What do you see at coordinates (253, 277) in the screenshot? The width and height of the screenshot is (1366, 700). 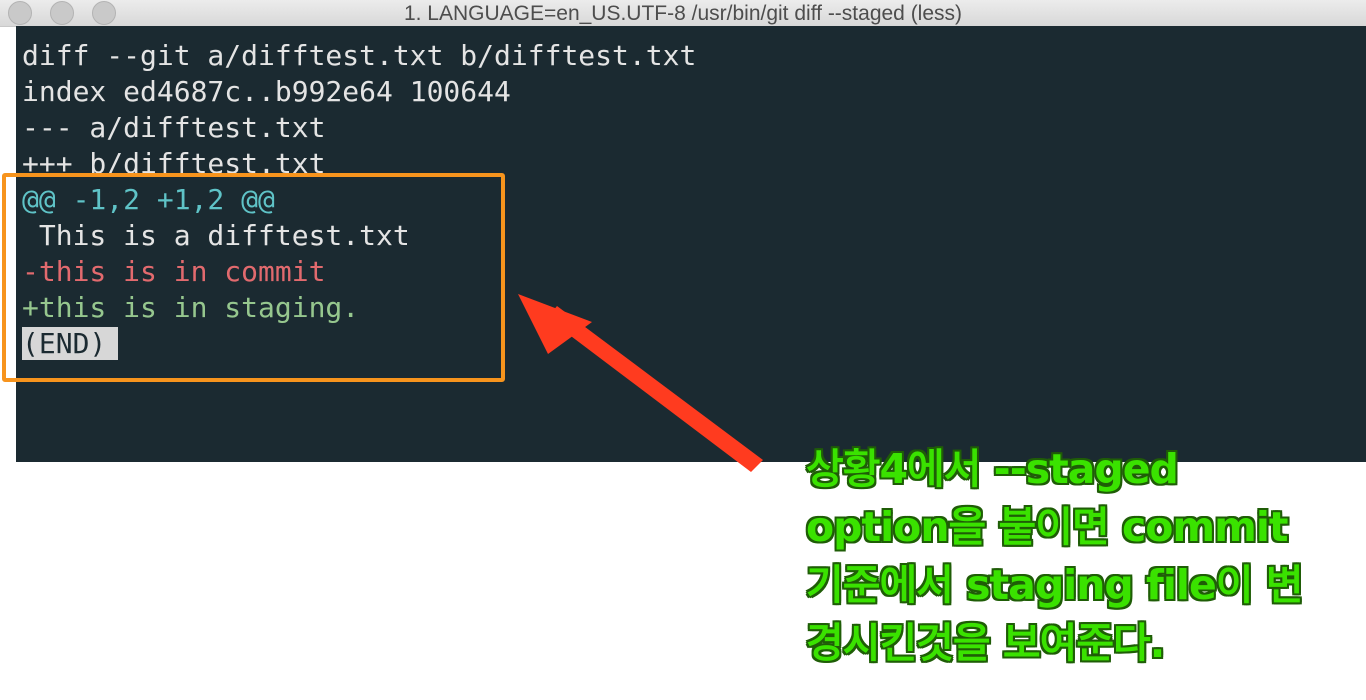 I see `highlight-box` at bounding box center [253, 277].